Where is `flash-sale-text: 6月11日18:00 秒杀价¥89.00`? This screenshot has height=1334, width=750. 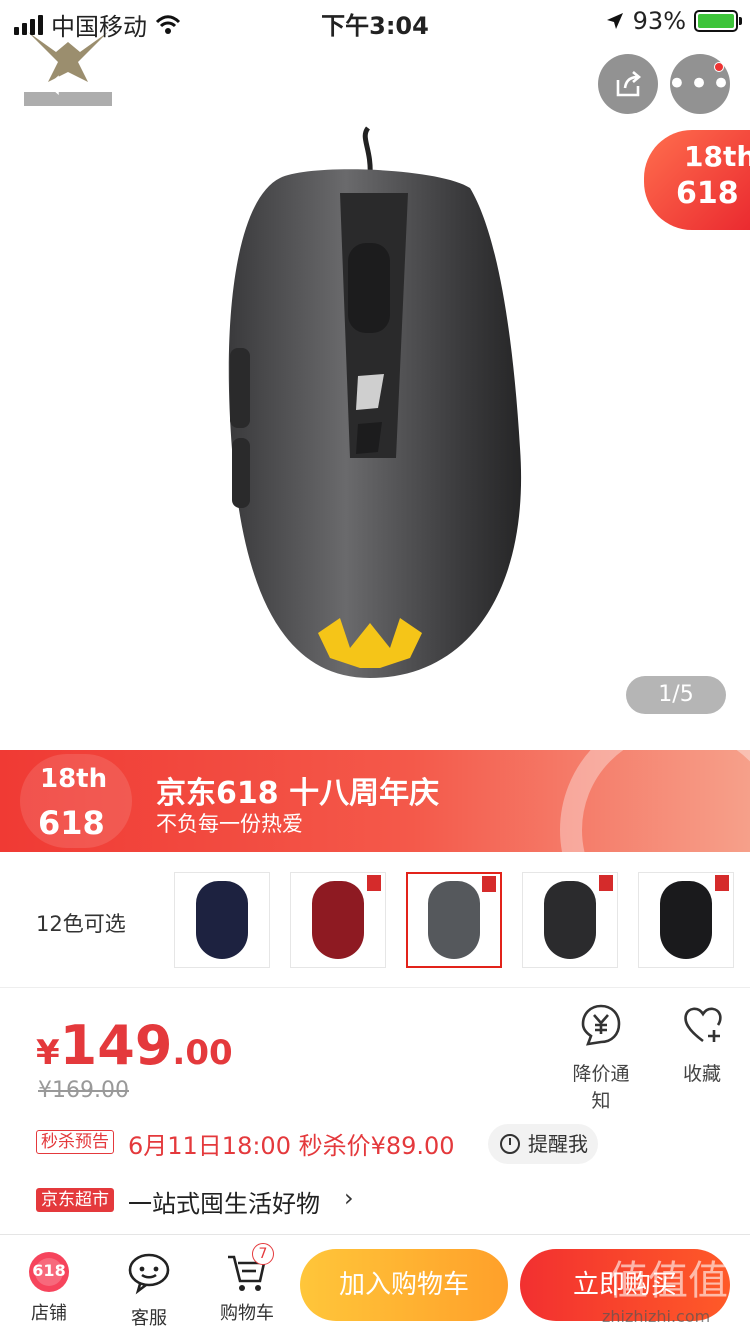 flash-sale-text: 6月11日18:00 秒杀价¥89.00 is located at coordinates (291, 1146).